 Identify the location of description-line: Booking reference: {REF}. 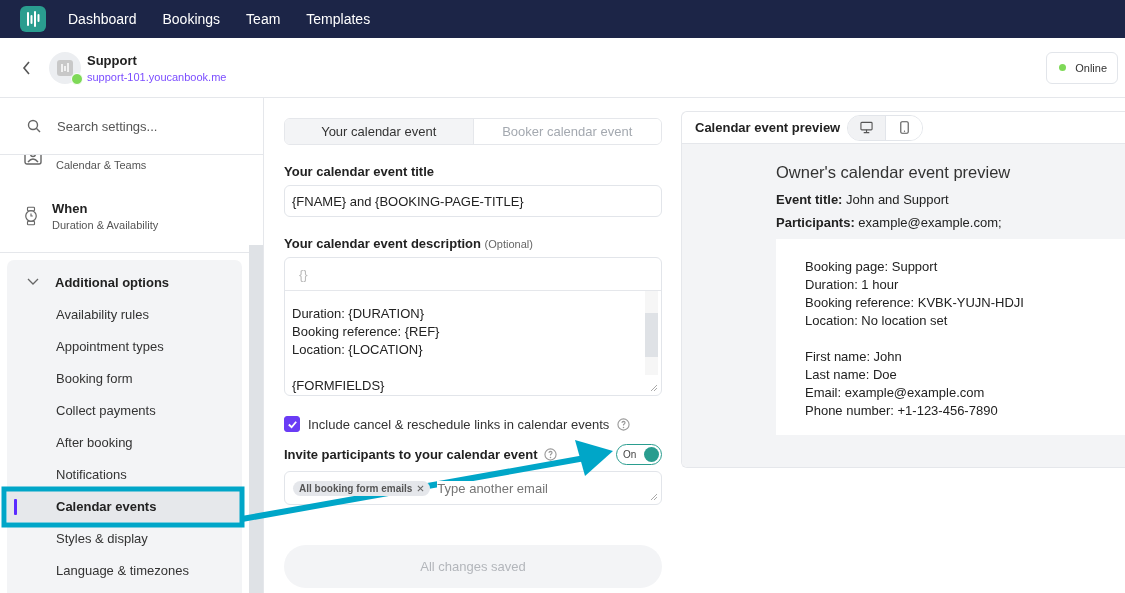
(366, 332).